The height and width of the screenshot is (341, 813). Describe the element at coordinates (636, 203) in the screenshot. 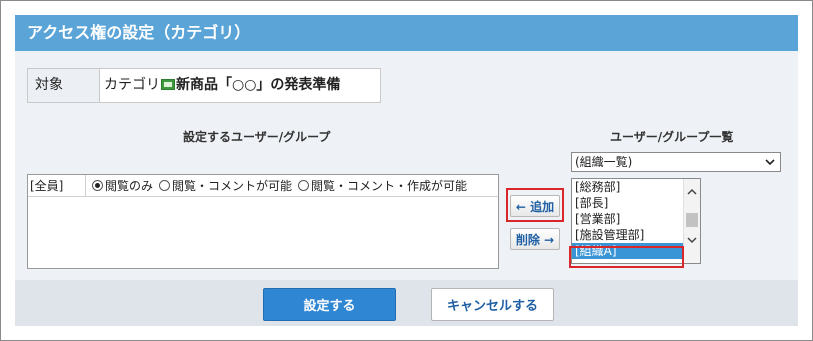

I see `list-item: [部長]` at that location.